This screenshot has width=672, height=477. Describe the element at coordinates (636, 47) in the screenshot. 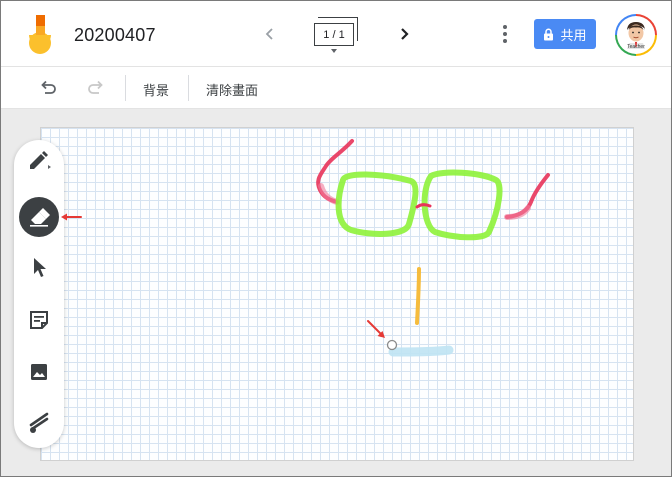

I see `avatar-caption: Teacher` at that location.